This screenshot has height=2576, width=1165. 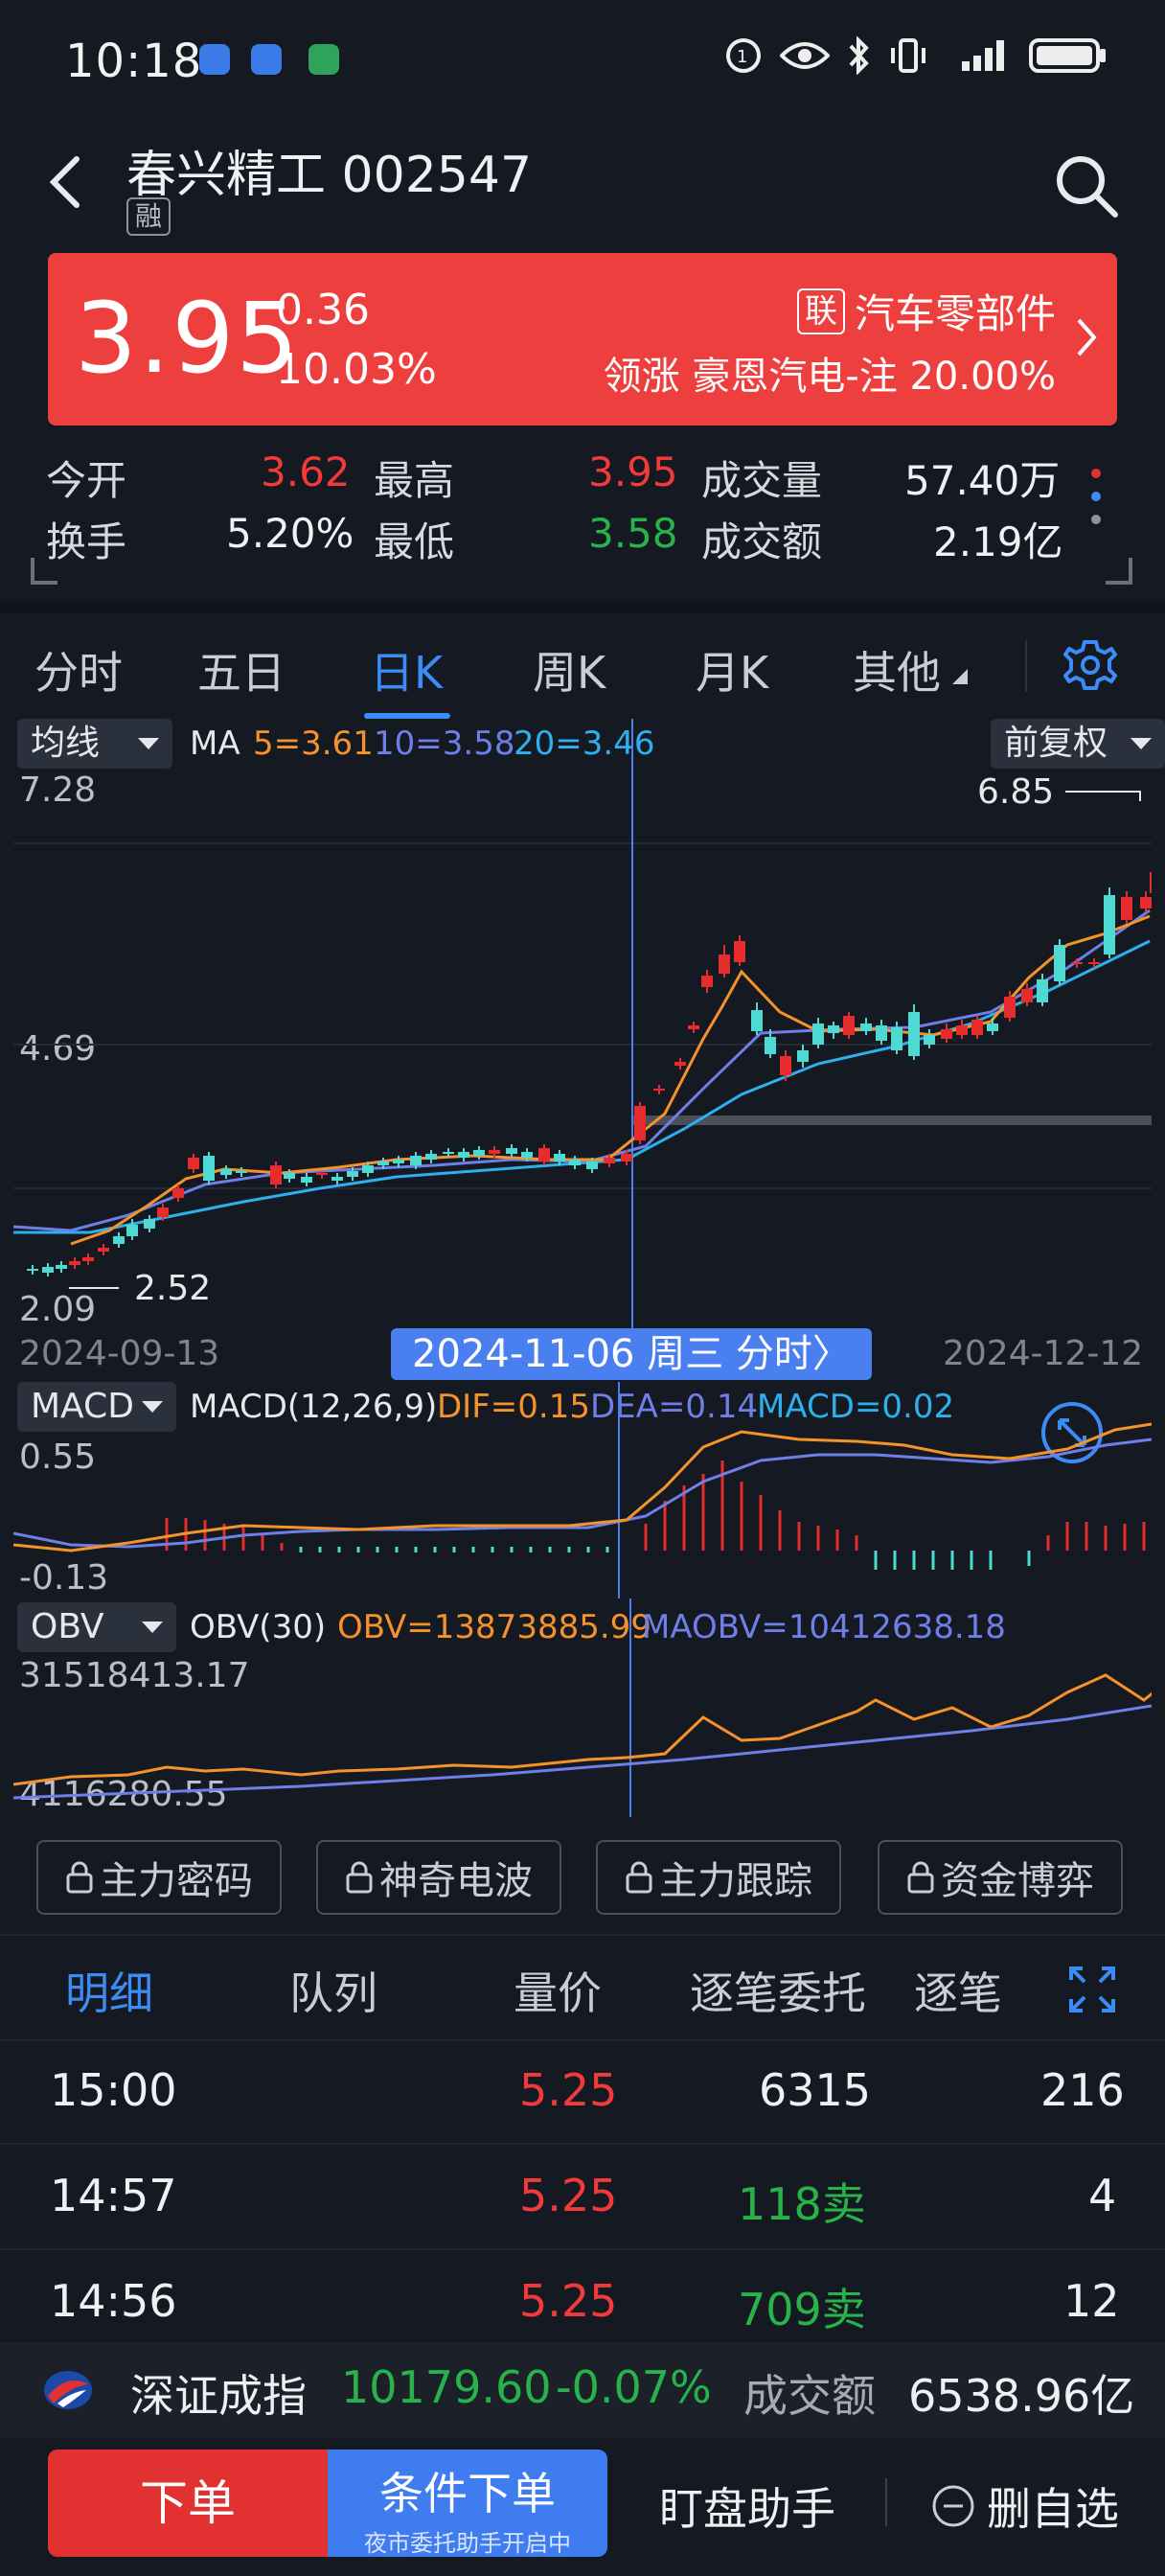 What do you see at coordinates (1025, 2506) in the screenshot?
I see `remove-watchlist-button: 删自选` at bounding box center [1025, 2506].